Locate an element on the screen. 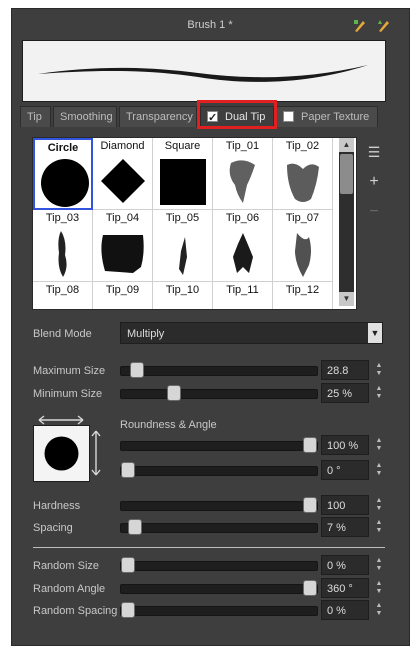 The width and height of the screenshot is (420, 655). angle-field: 0 ° is located at coordinates (345, 470).